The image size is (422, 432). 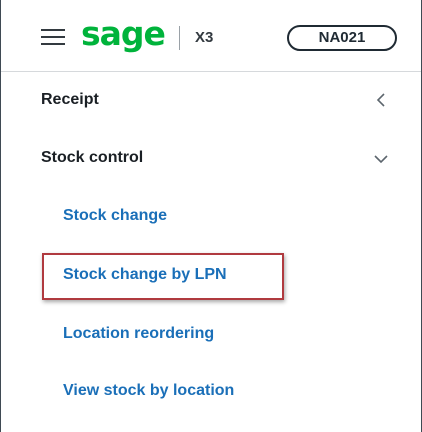 I want to click on chevron-left-icon, so click(x=380, y=100).